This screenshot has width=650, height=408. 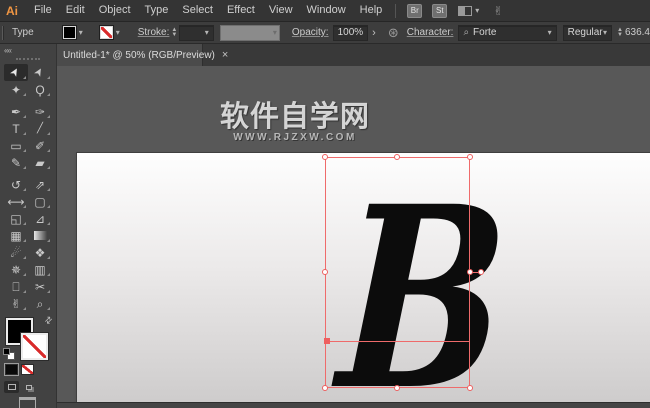 I want to click on font-size-stepper: ▲ ▼, so click(x=620, y=32).